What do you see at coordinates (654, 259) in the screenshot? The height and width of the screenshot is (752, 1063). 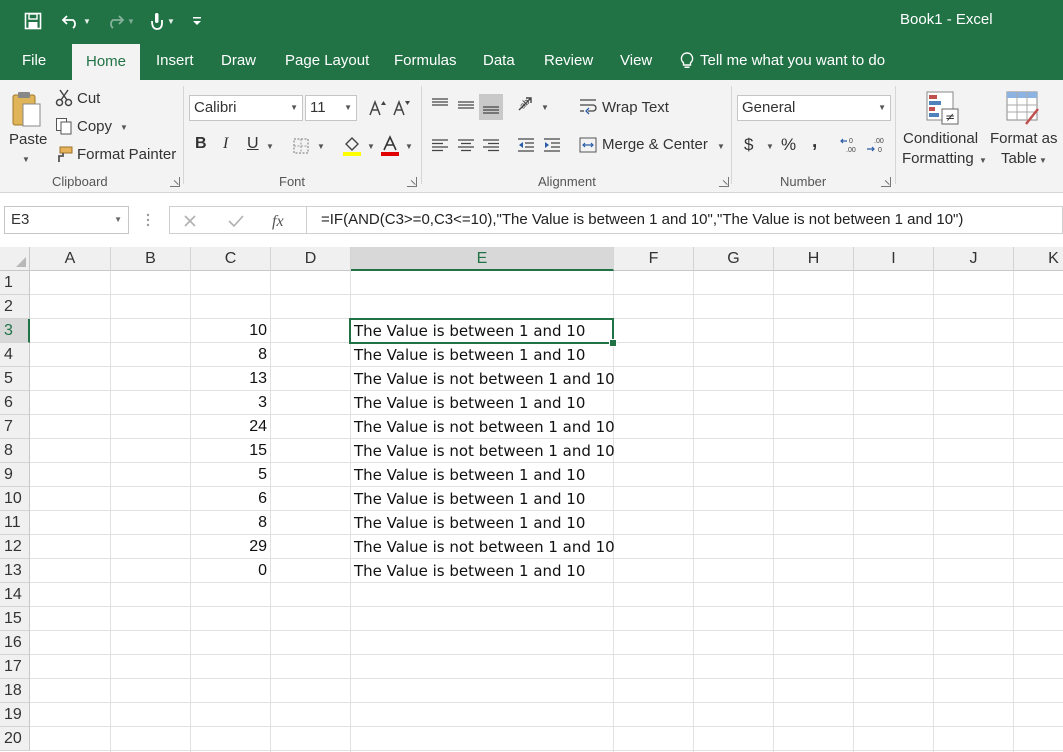 I see `column-header-f: F` at bounding box center [654, 259].